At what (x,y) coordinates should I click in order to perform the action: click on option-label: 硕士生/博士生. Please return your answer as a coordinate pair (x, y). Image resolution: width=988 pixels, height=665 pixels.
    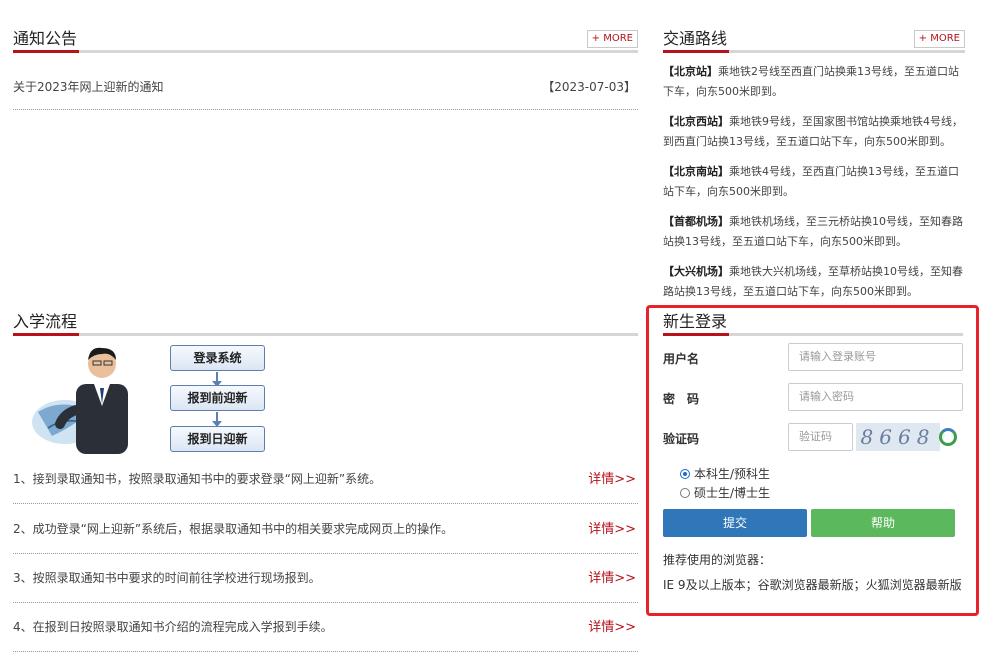
    Looking at the image, I should click on (732, 493).